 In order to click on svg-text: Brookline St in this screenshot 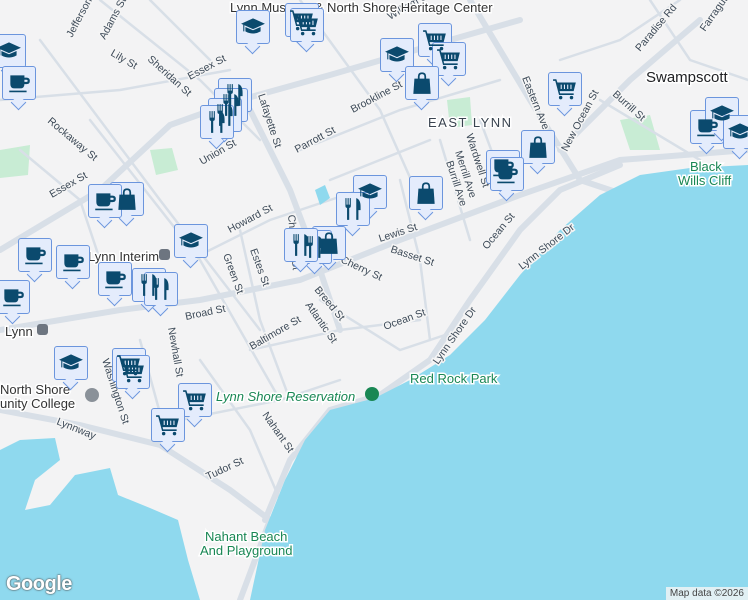, I will do `click(377, 96)`.